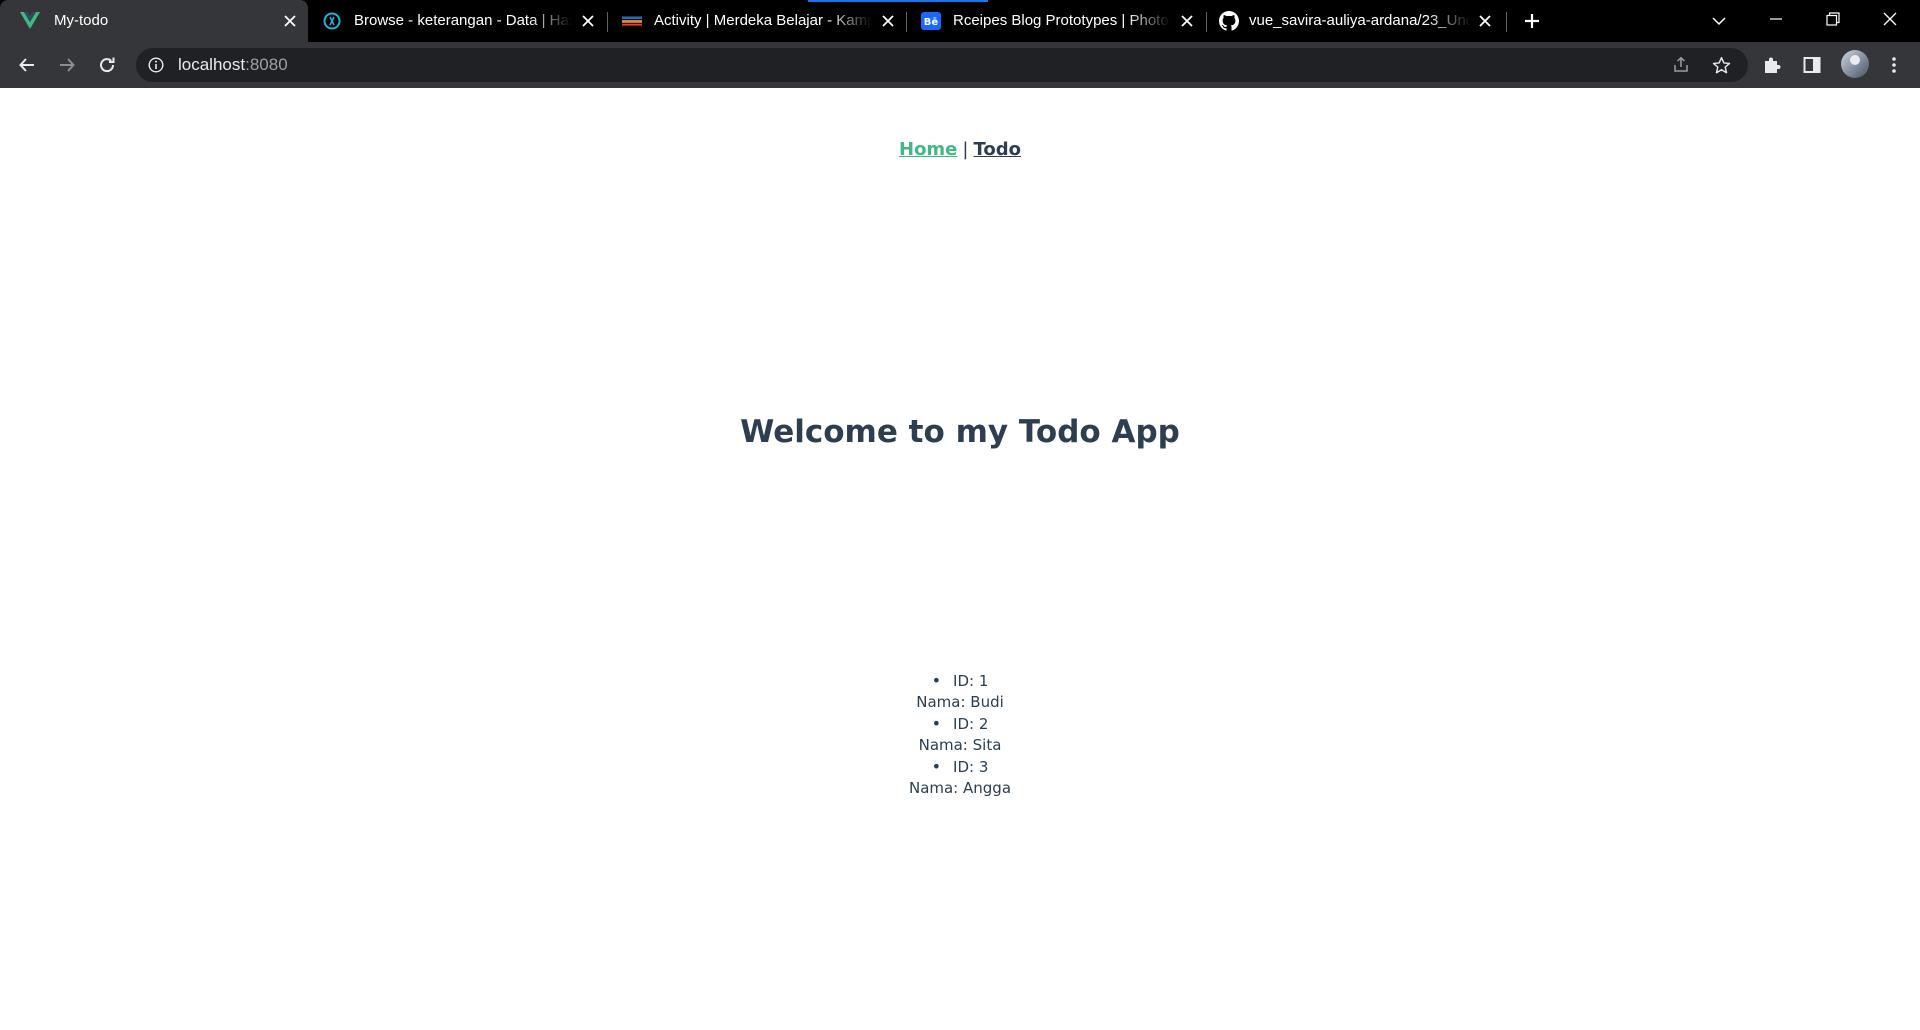  What do you see at coordinates (960, 724) in the screenshot?
I see `item-id: ID: 2` at bounding box center [960, 724].